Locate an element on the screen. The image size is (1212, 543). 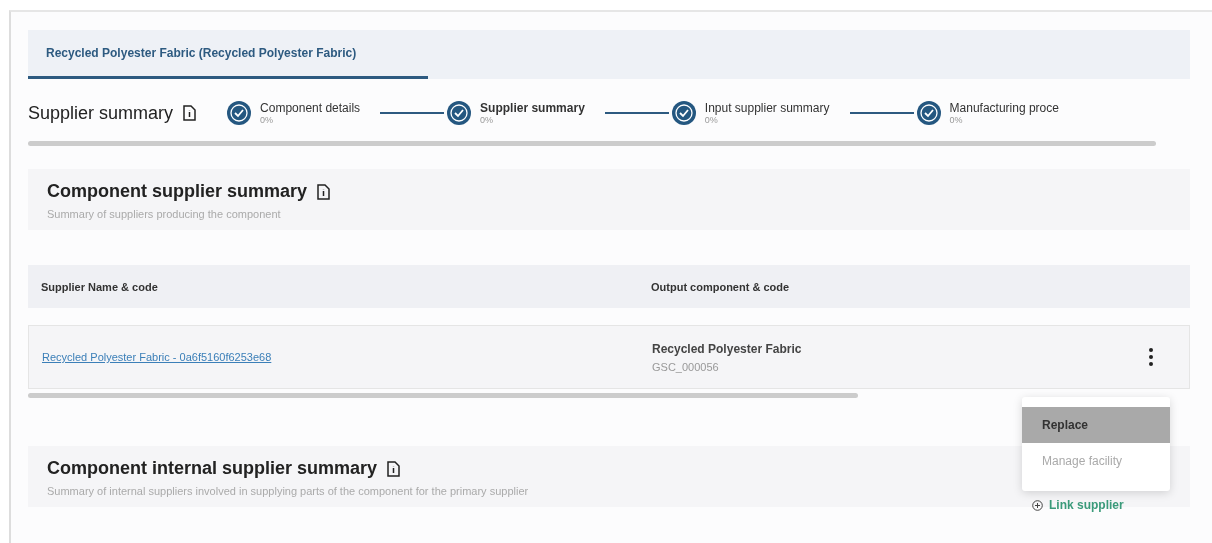
supplier-link: Recycled Polyester Fabric - 0a6f5160f6253e68 is located at coordinates (347, 357).